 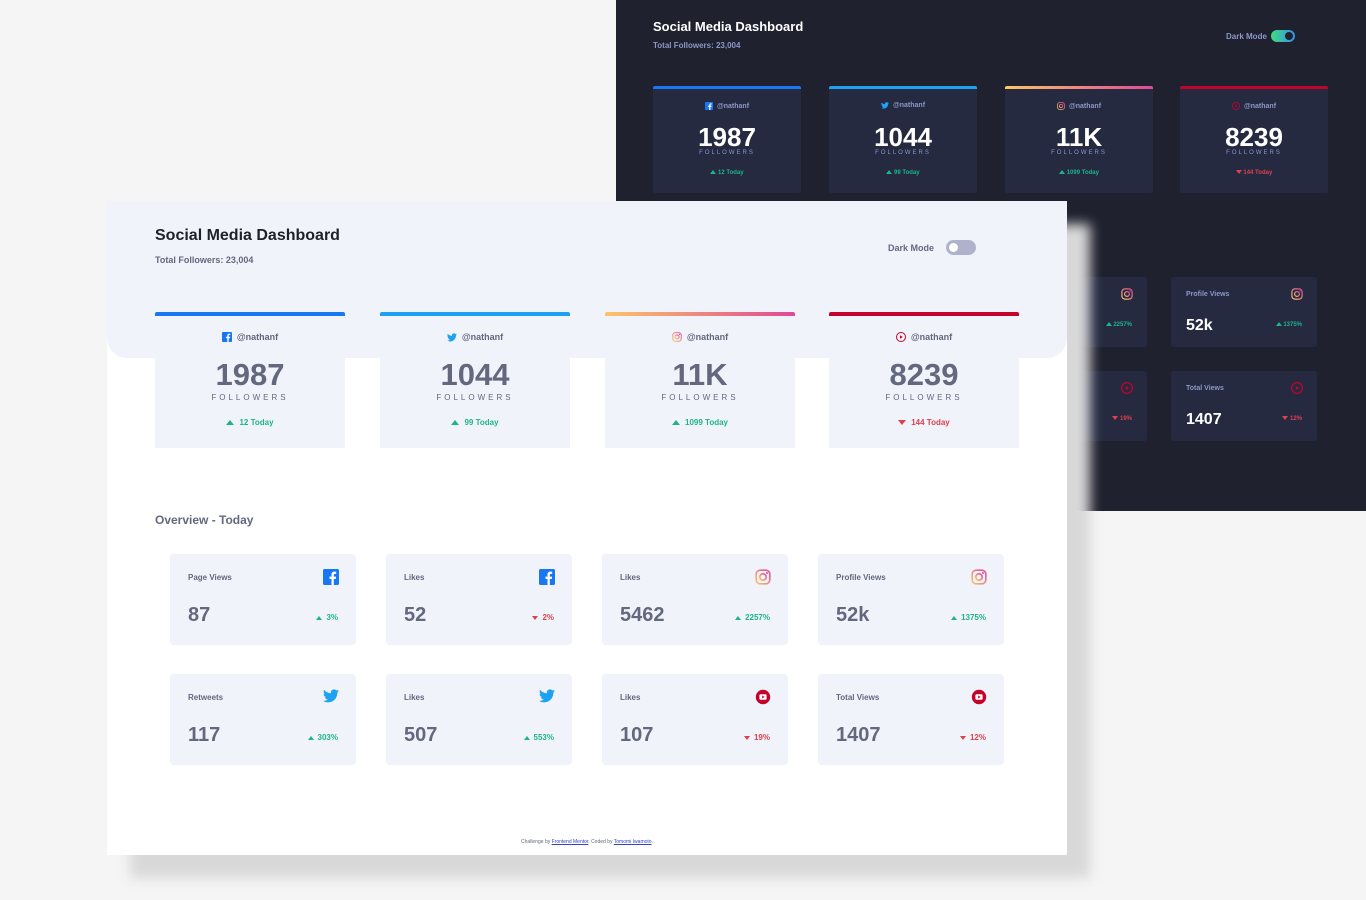 What do you see at coordinates (907, 173) in the screenshot?
I see `change-text: 99 Today` at bounding box center [907, 173].